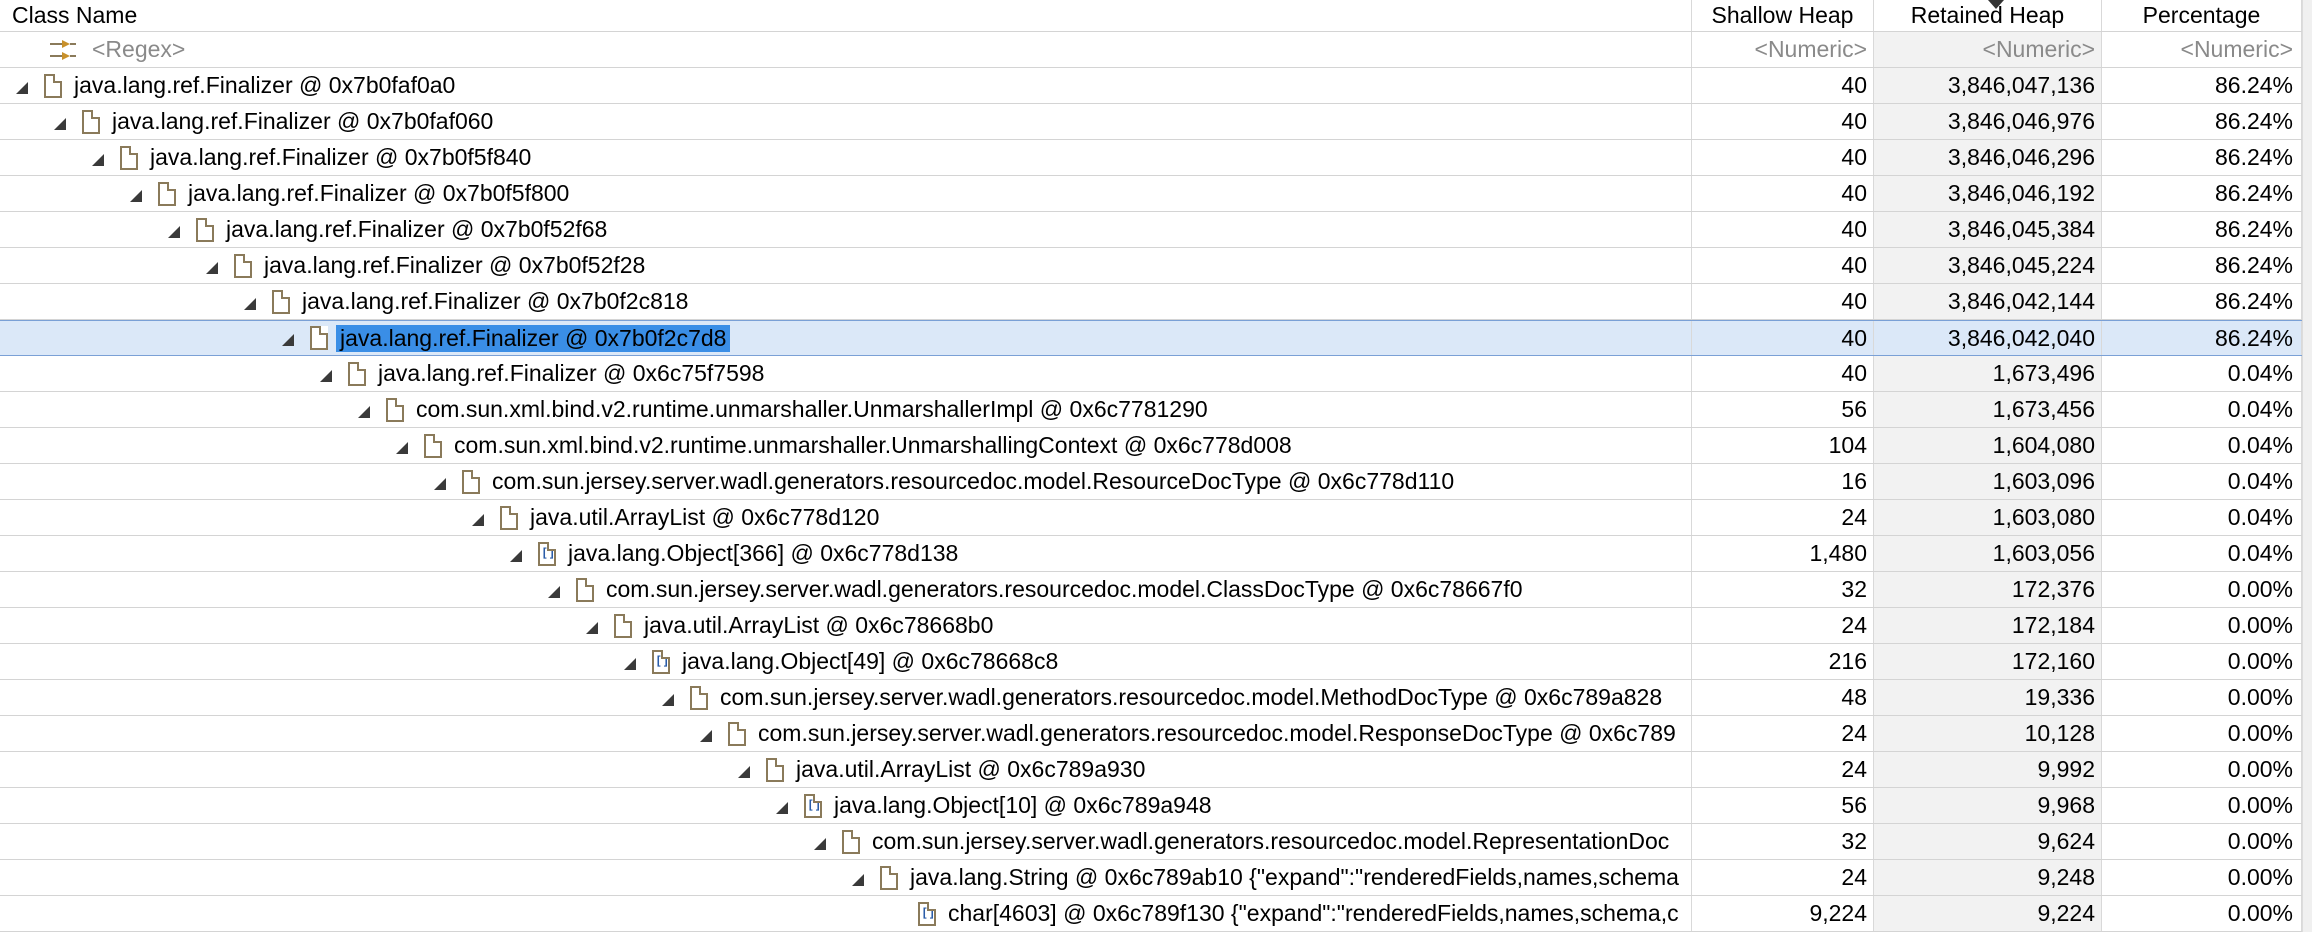  What do you see at coordinates (1783, 661) in the screenshot?
I see `shallow-heap-cell: 216` at bounding box center [1783, 661].